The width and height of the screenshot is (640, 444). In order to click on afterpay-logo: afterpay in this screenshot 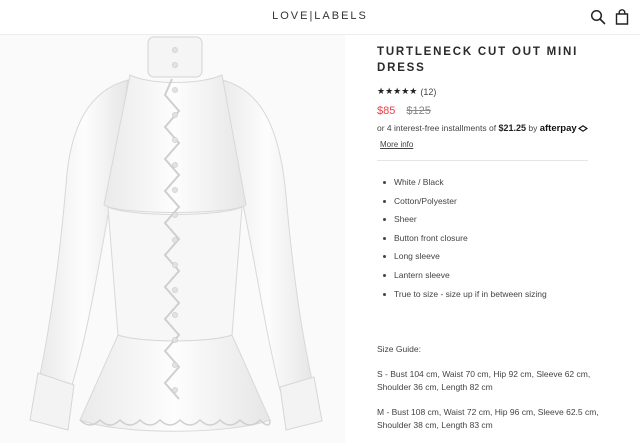, I will do `click(564, 128)`.